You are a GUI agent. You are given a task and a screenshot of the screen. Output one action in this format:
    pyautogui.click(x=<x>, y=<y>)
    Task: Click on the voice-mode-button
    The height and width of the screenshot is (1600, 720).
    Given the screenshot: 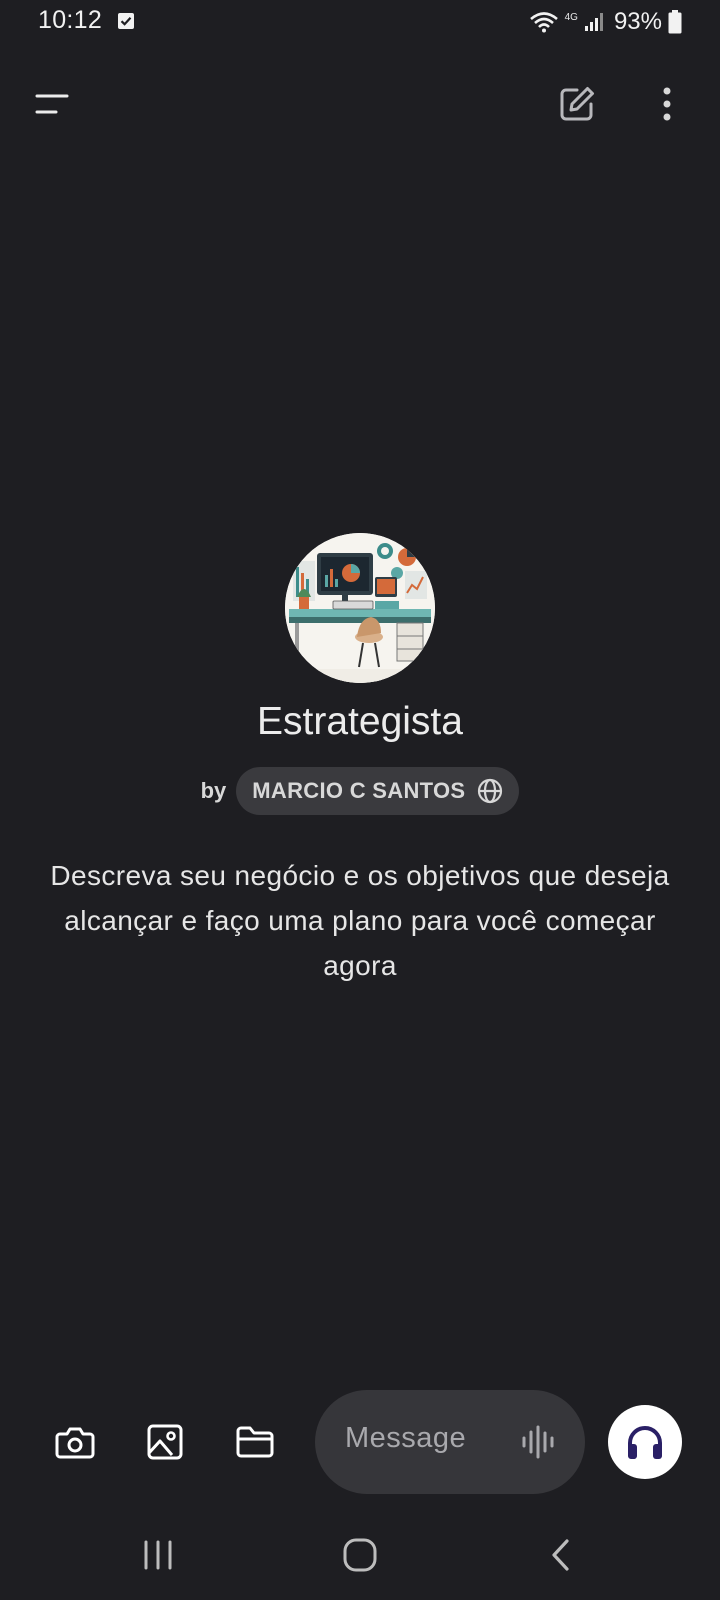 What is the action you would take?
    pyautogui.click(x=645, y=1442)
    